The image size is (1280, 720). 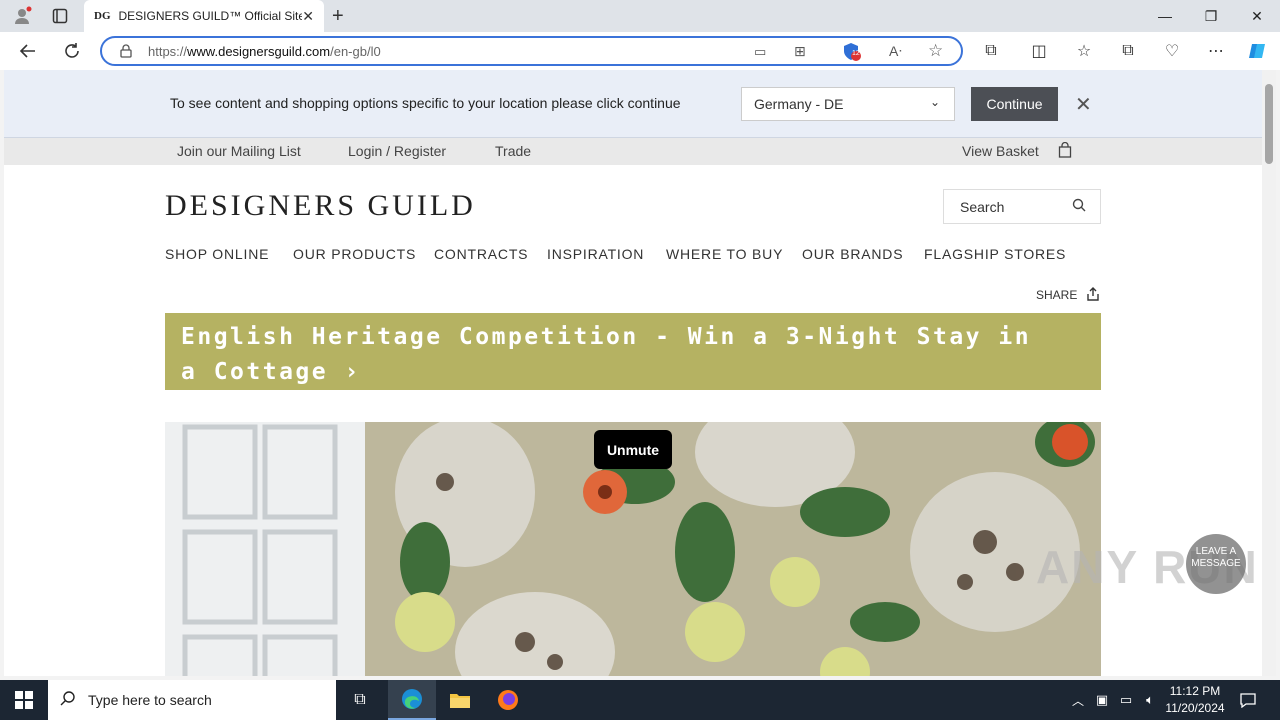 I want to click on tracker-prevention-icon: 12, so click(x=852, y=52).